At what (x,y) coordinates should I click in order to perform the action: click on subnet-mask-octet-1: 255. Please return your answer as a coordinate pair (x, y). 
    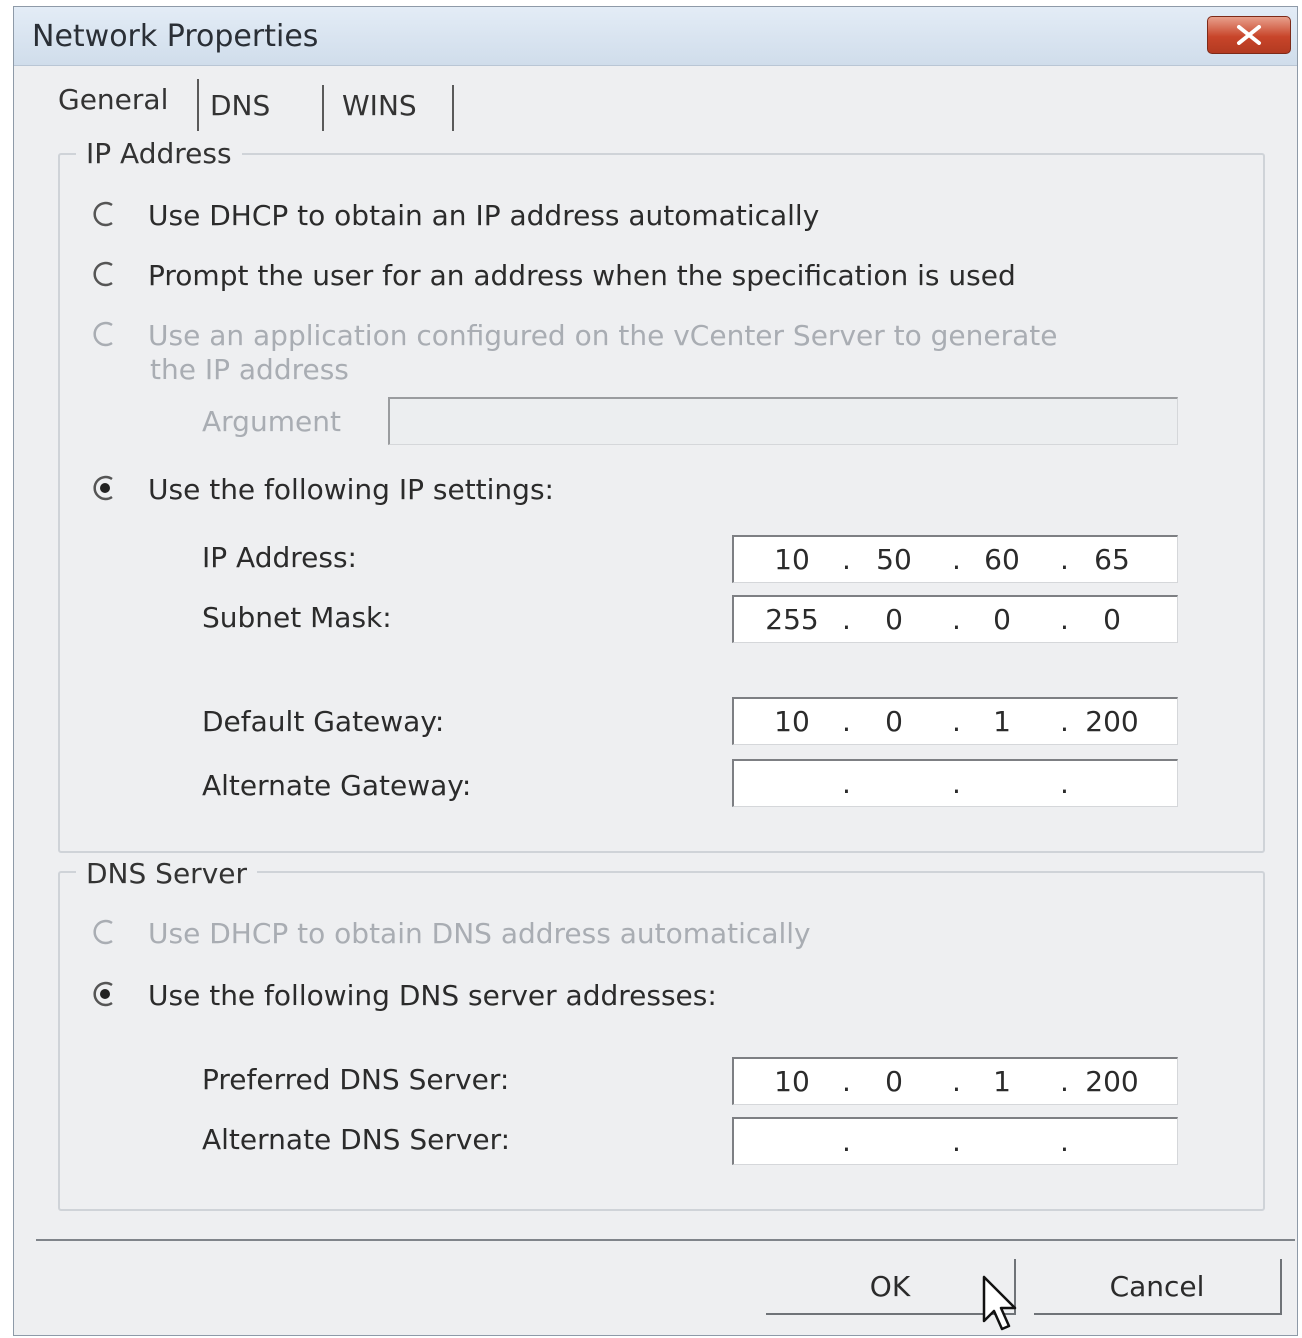
    Looking at the image, I should click on (792, 619).